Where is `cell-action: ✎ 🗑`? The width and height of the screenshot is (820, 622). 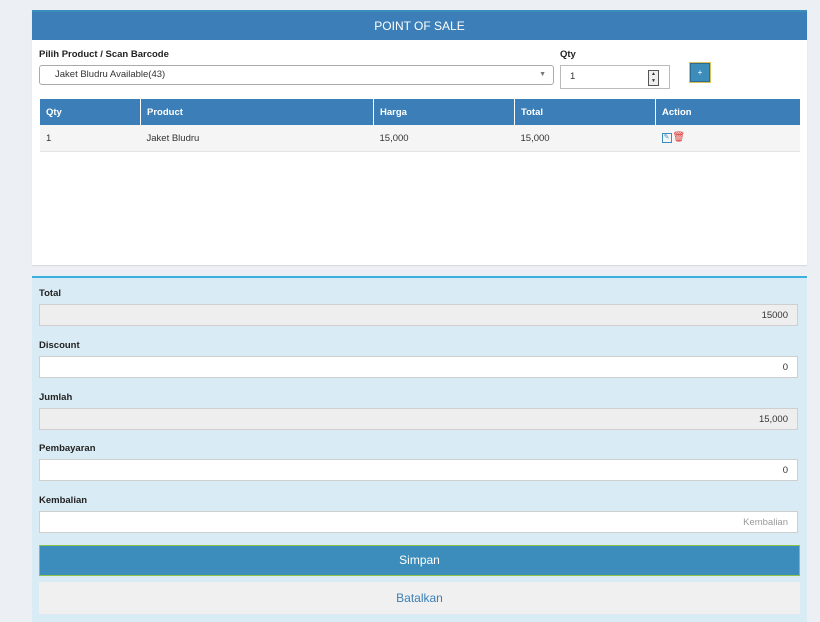
cell-action: ✎ 🗑 is located at coordinates (727, 138).